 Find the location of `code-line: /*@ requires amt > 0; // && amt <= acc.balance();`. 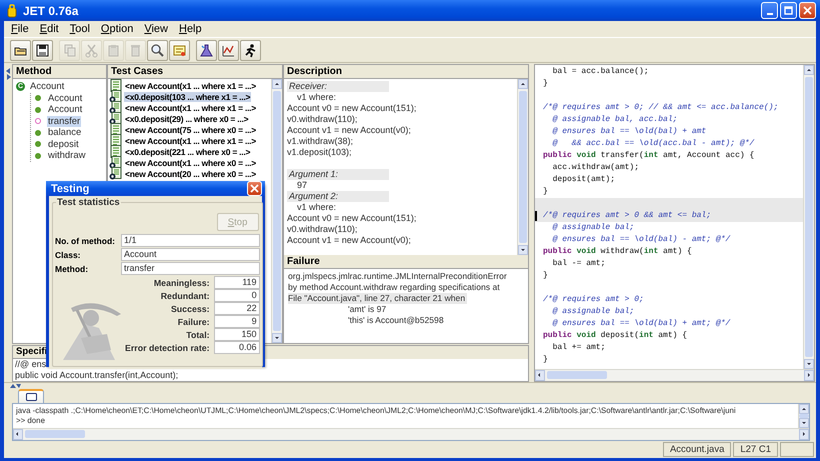

code-line: /*@ requires amt > 0; // && amt <= acc.balance(); is located at coordinates (661, 108).